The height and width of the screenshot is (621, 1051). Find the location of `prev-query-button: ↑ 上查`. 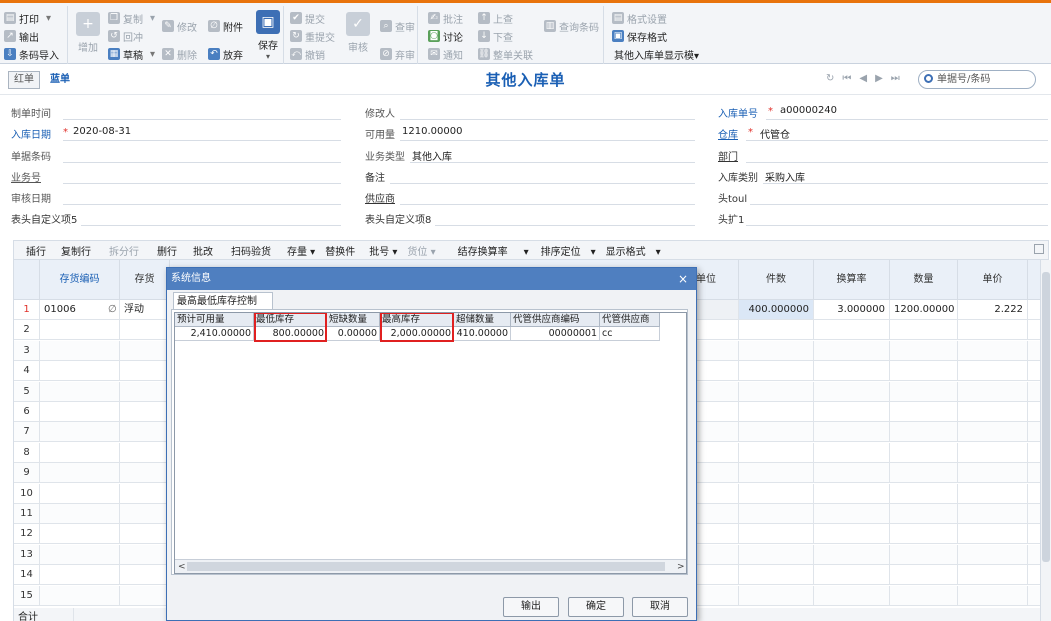

prev-query-button: ↑ 上查 is located at coordinates (495, 18).